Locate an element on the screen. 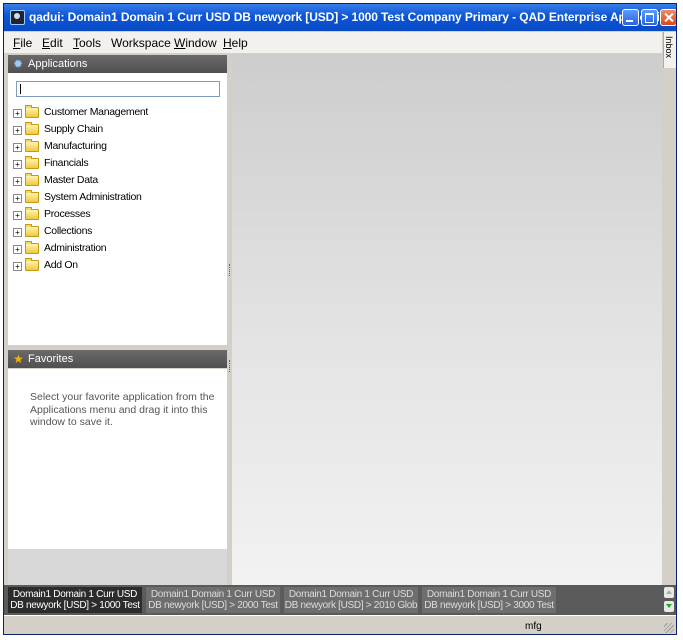 The image size is (683, 640). gear-icon: ✹ is located at coordinates (18, 64).